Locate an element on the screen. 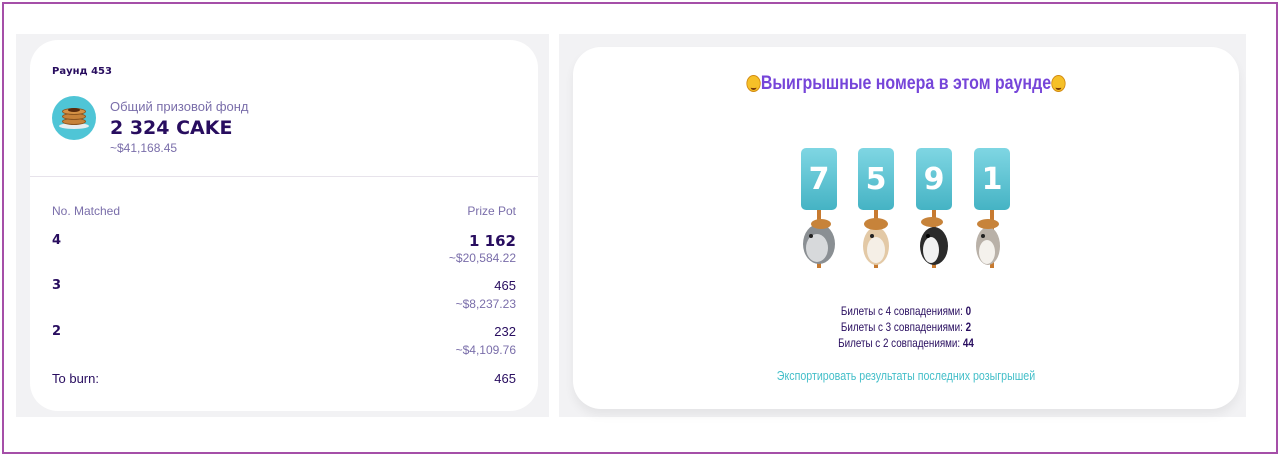 Image resolution: width=1280 pixels, height=456 pixels. stat-line: Билеты с 3 совпадениями: 2 is located at coordinates (906, 327).